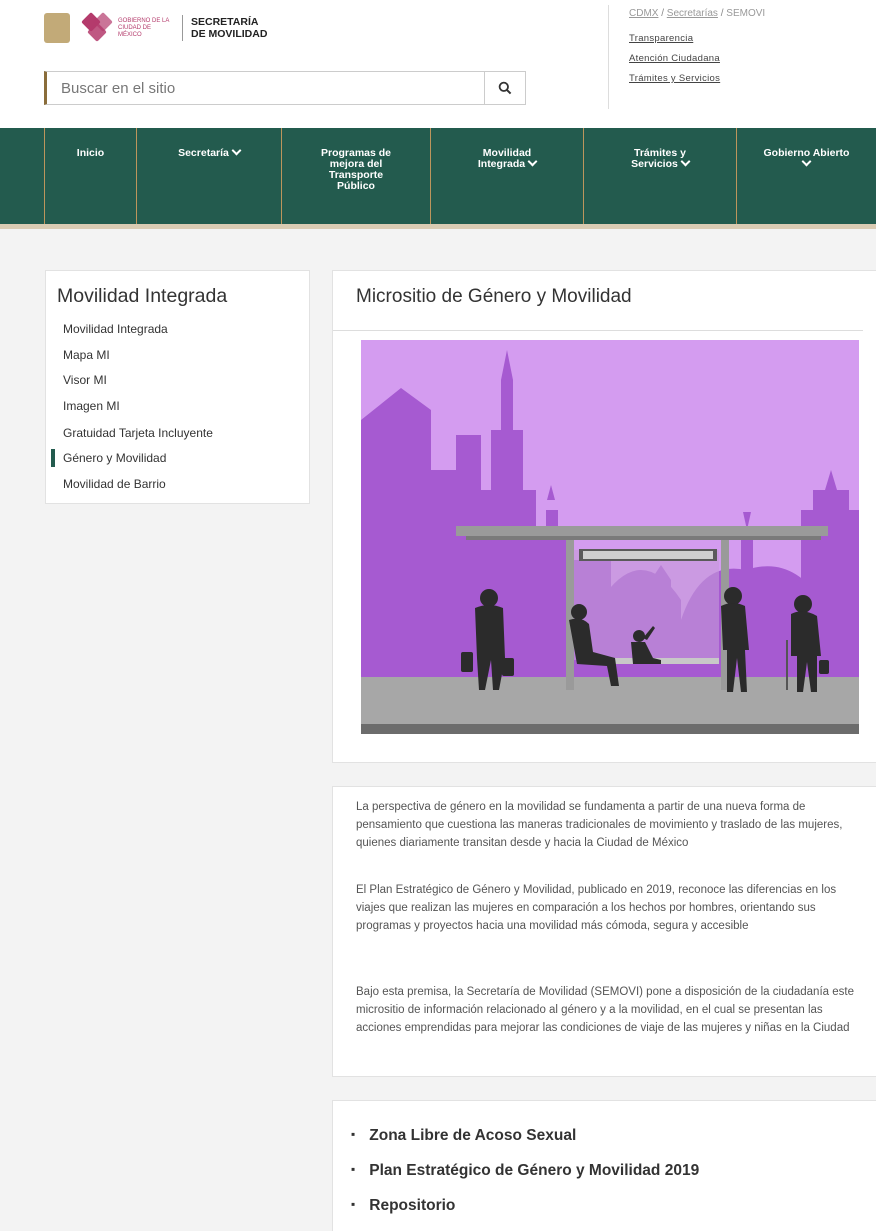 The image size is (876, 1231). What do you see at coordinates (108, 458) in the screenshot?
I see `sidebar-item-genero-movilidad: Género y Movilidad` at bounding box center [108, 458].